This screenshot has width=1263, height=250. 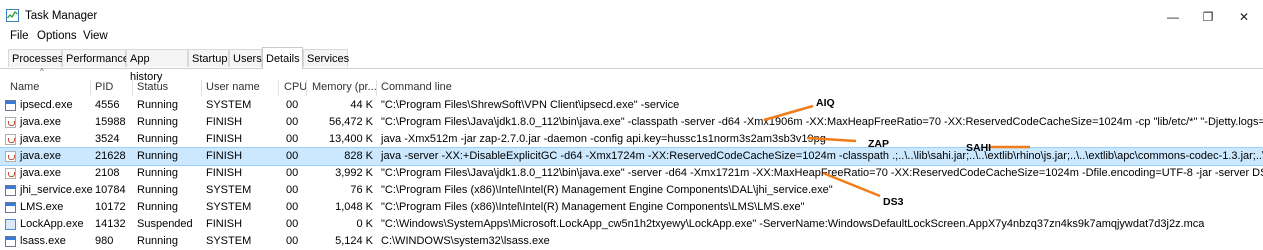 I want to click on annotation-ds3: DS3, so click(x=893, y=202).